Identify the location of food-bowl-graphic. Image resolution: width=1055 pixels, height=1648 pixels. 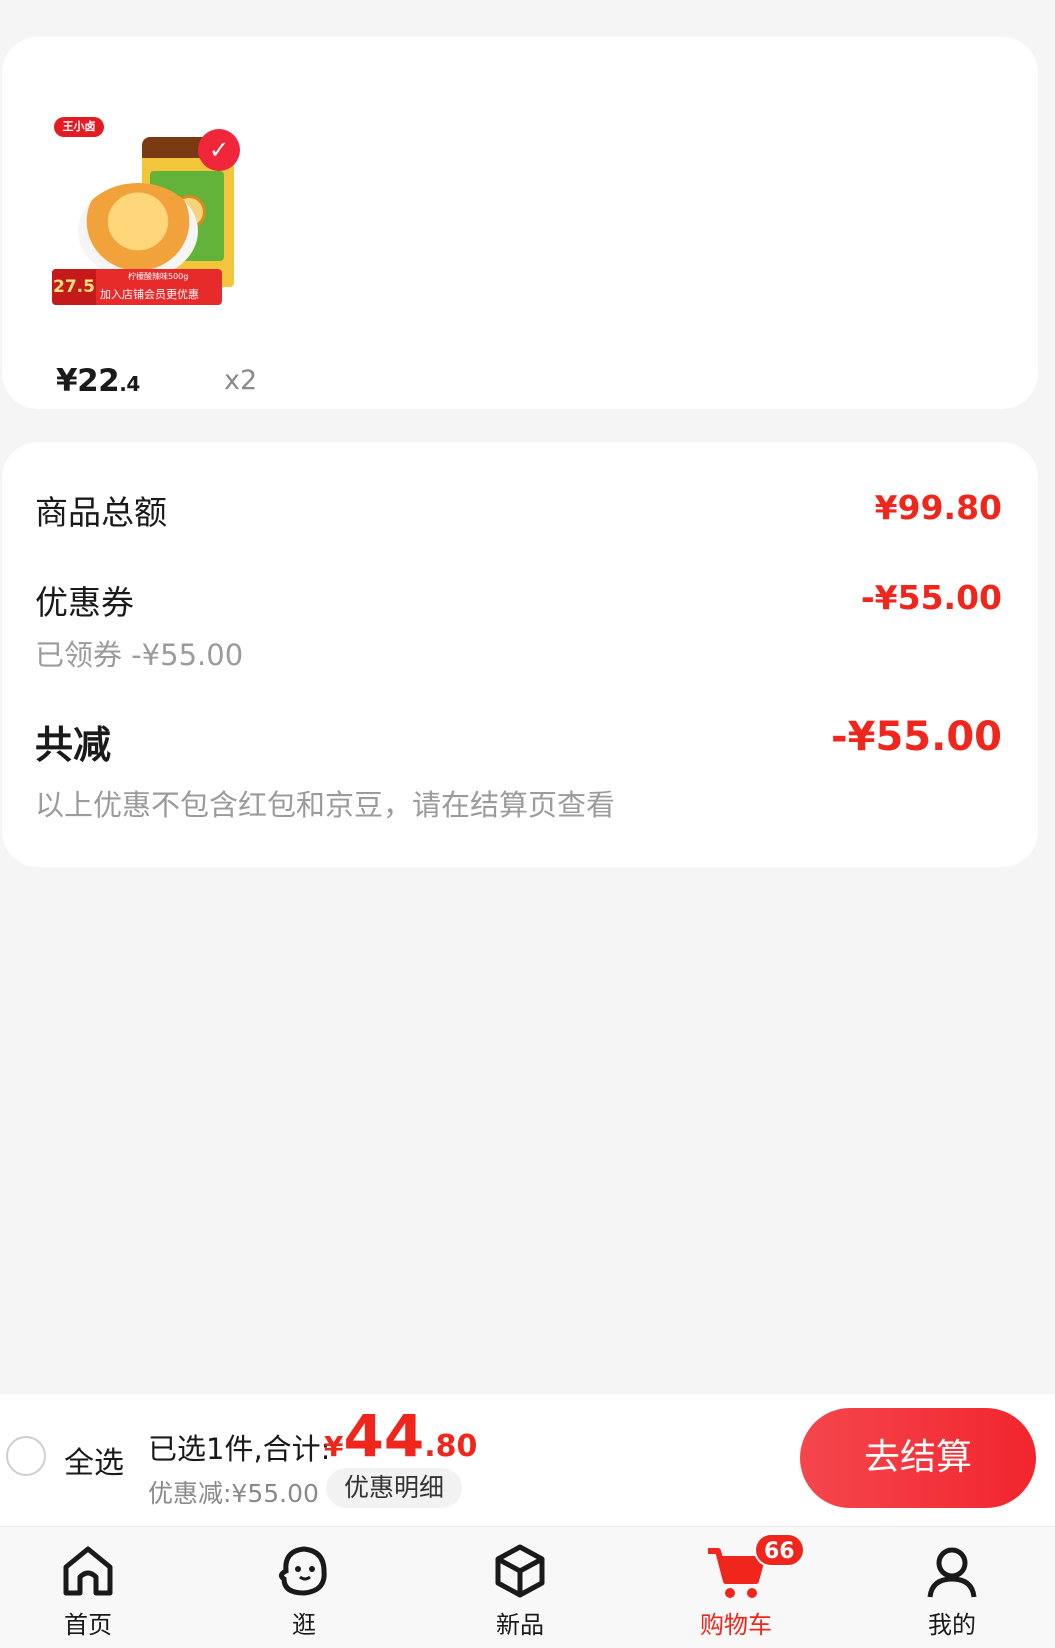
(138, 231).